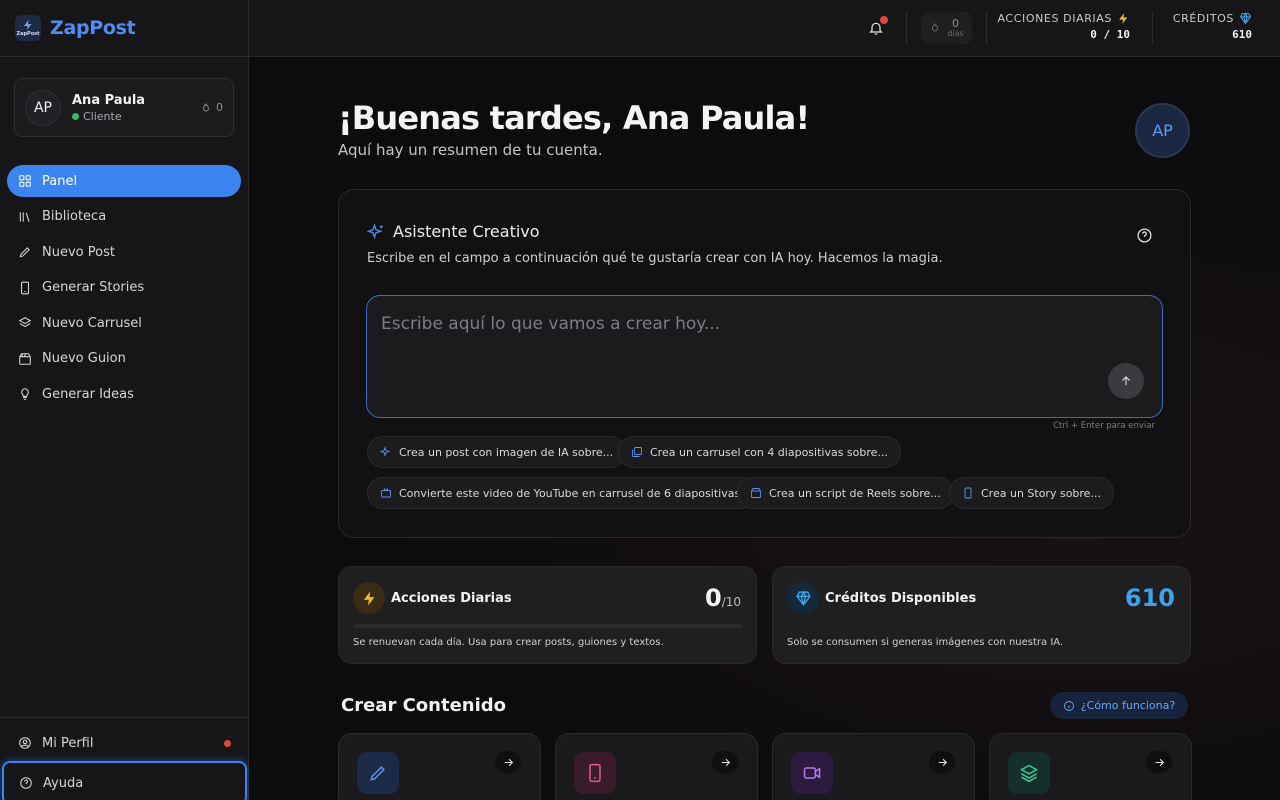 This screenshot has height=800, width=1280. I want to click on grid-icon, so click(25, 181).